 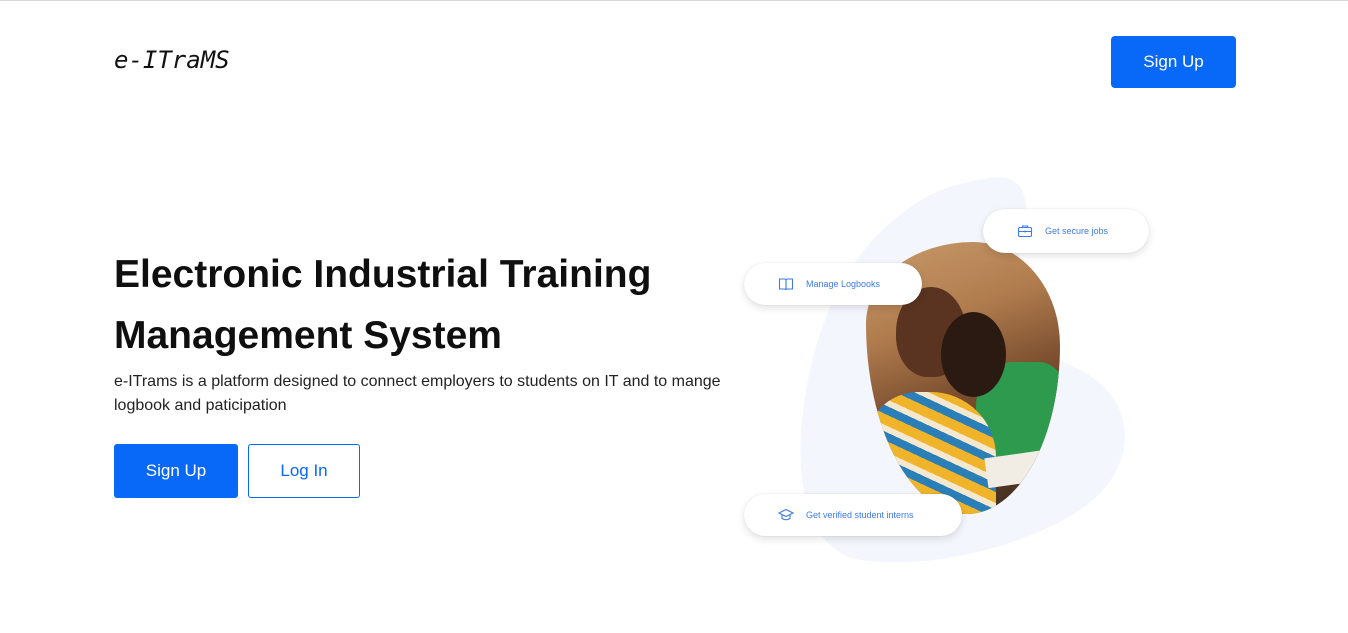 What do you see at coordinates (1173, 62) in the screenshot?
I see `header-signup-button: Sign Up` at bounding box center [1173, 62].